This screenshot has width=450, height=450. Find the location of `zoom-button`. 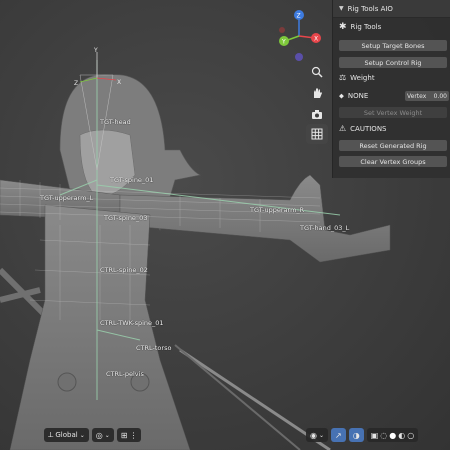

zoom-button is located at coordinates (317, 72).